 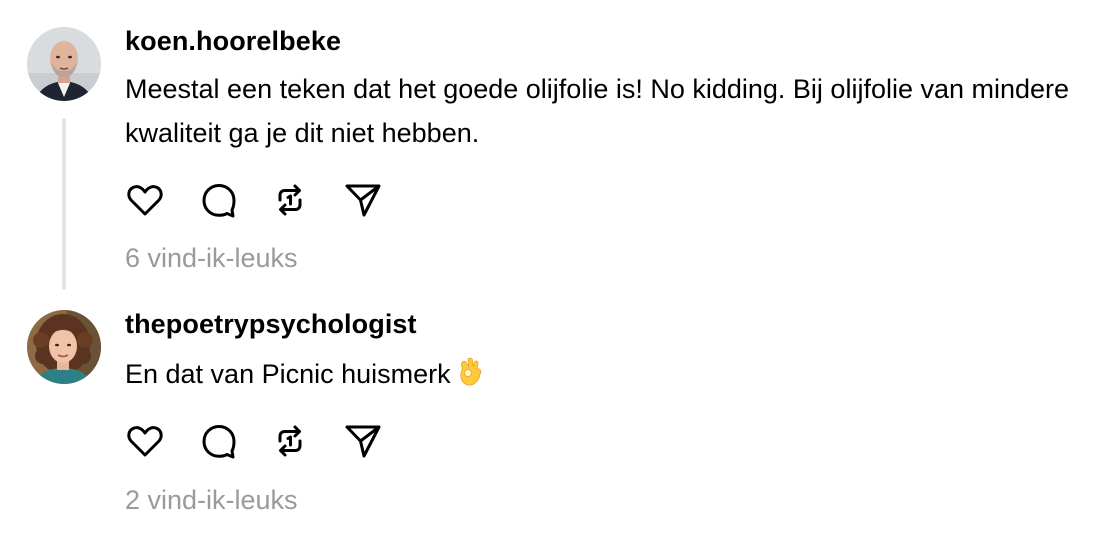 What do you see at coordinates (607, 376) in the screenshot?
I see `comment-text: En dat van Picnic huismerk` at bounding box center [607, 376].